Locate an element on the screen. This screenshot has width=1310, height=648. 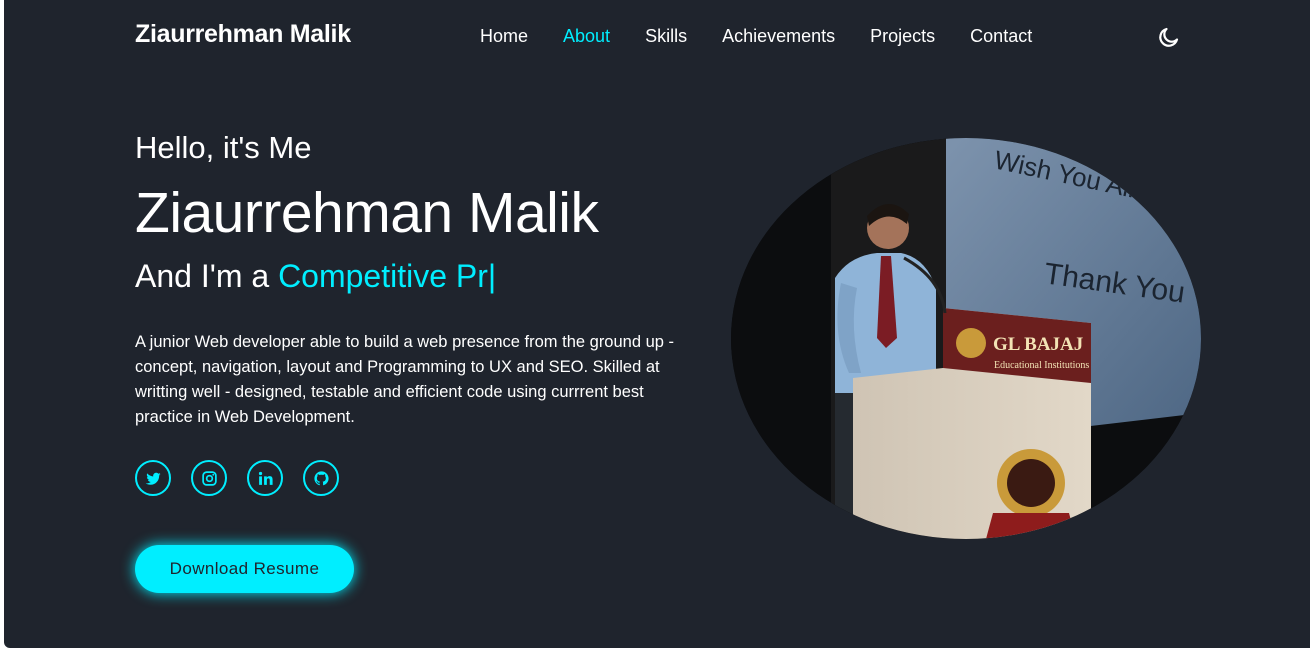
download-resume-button: Download Resume is located at coordinates (244, 569).